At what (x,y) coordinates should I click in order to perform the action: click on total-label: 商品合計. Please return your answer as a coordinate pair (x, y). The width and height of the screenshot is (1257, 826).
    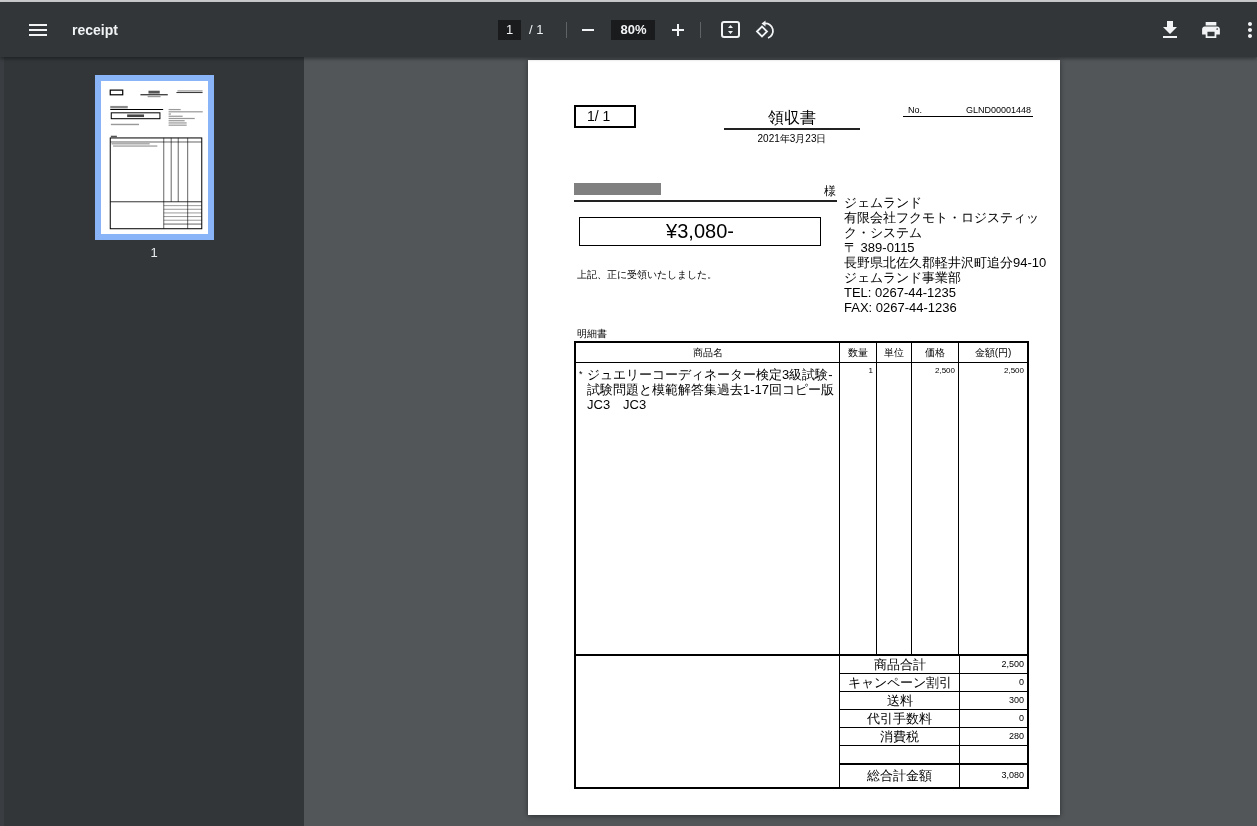
    Looking at the image, I should click on (899, 664).